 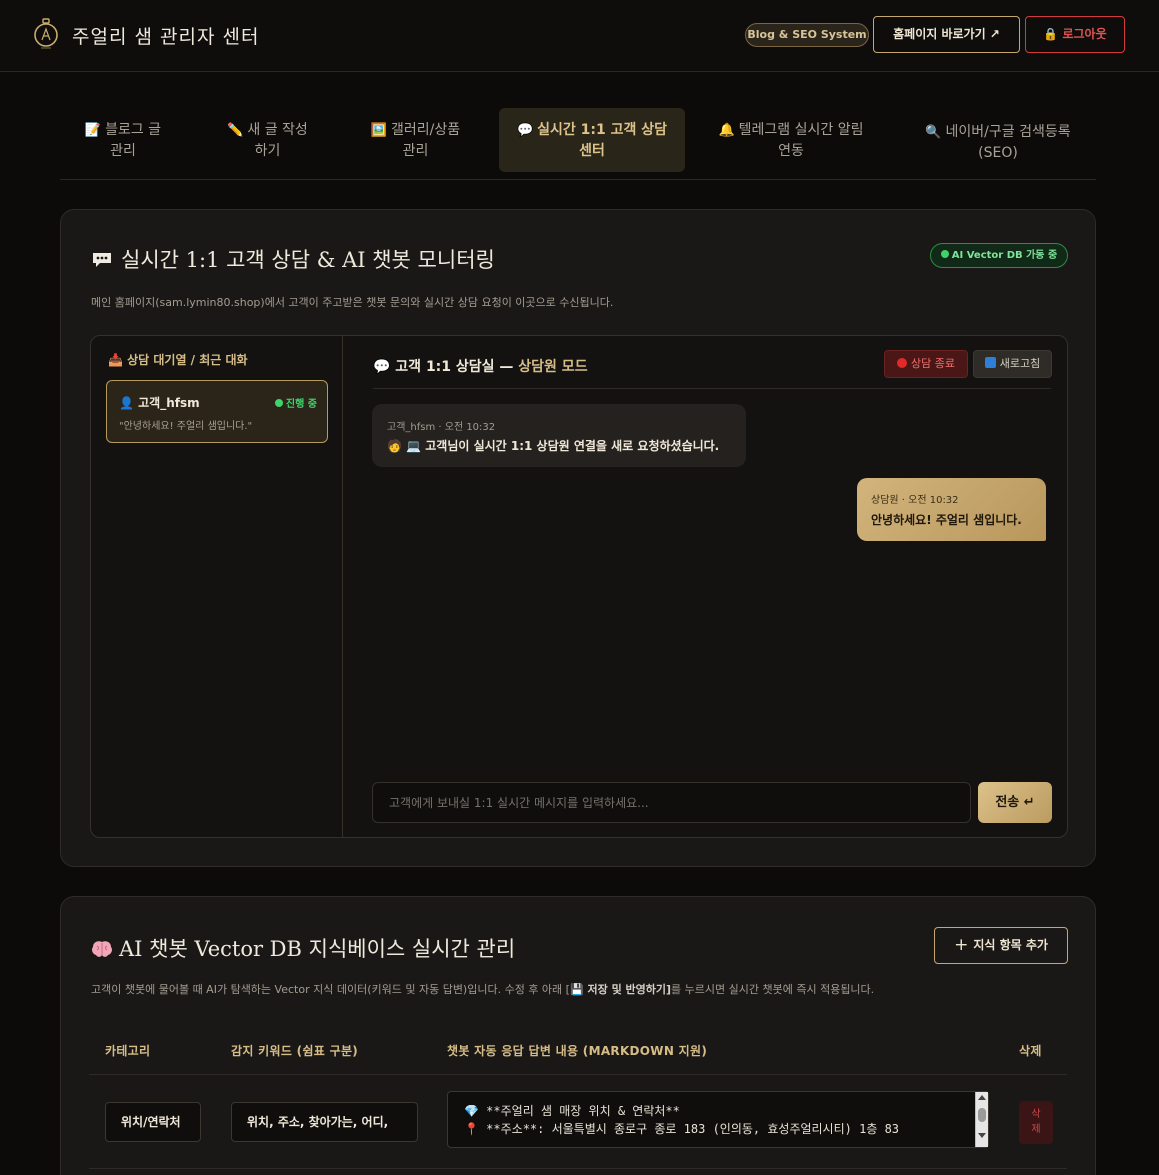 What do you see at coordinates (525, 130) in the screenshot?
I see `speech-bubble-icon: 💬` at bounding box center [525, 130].